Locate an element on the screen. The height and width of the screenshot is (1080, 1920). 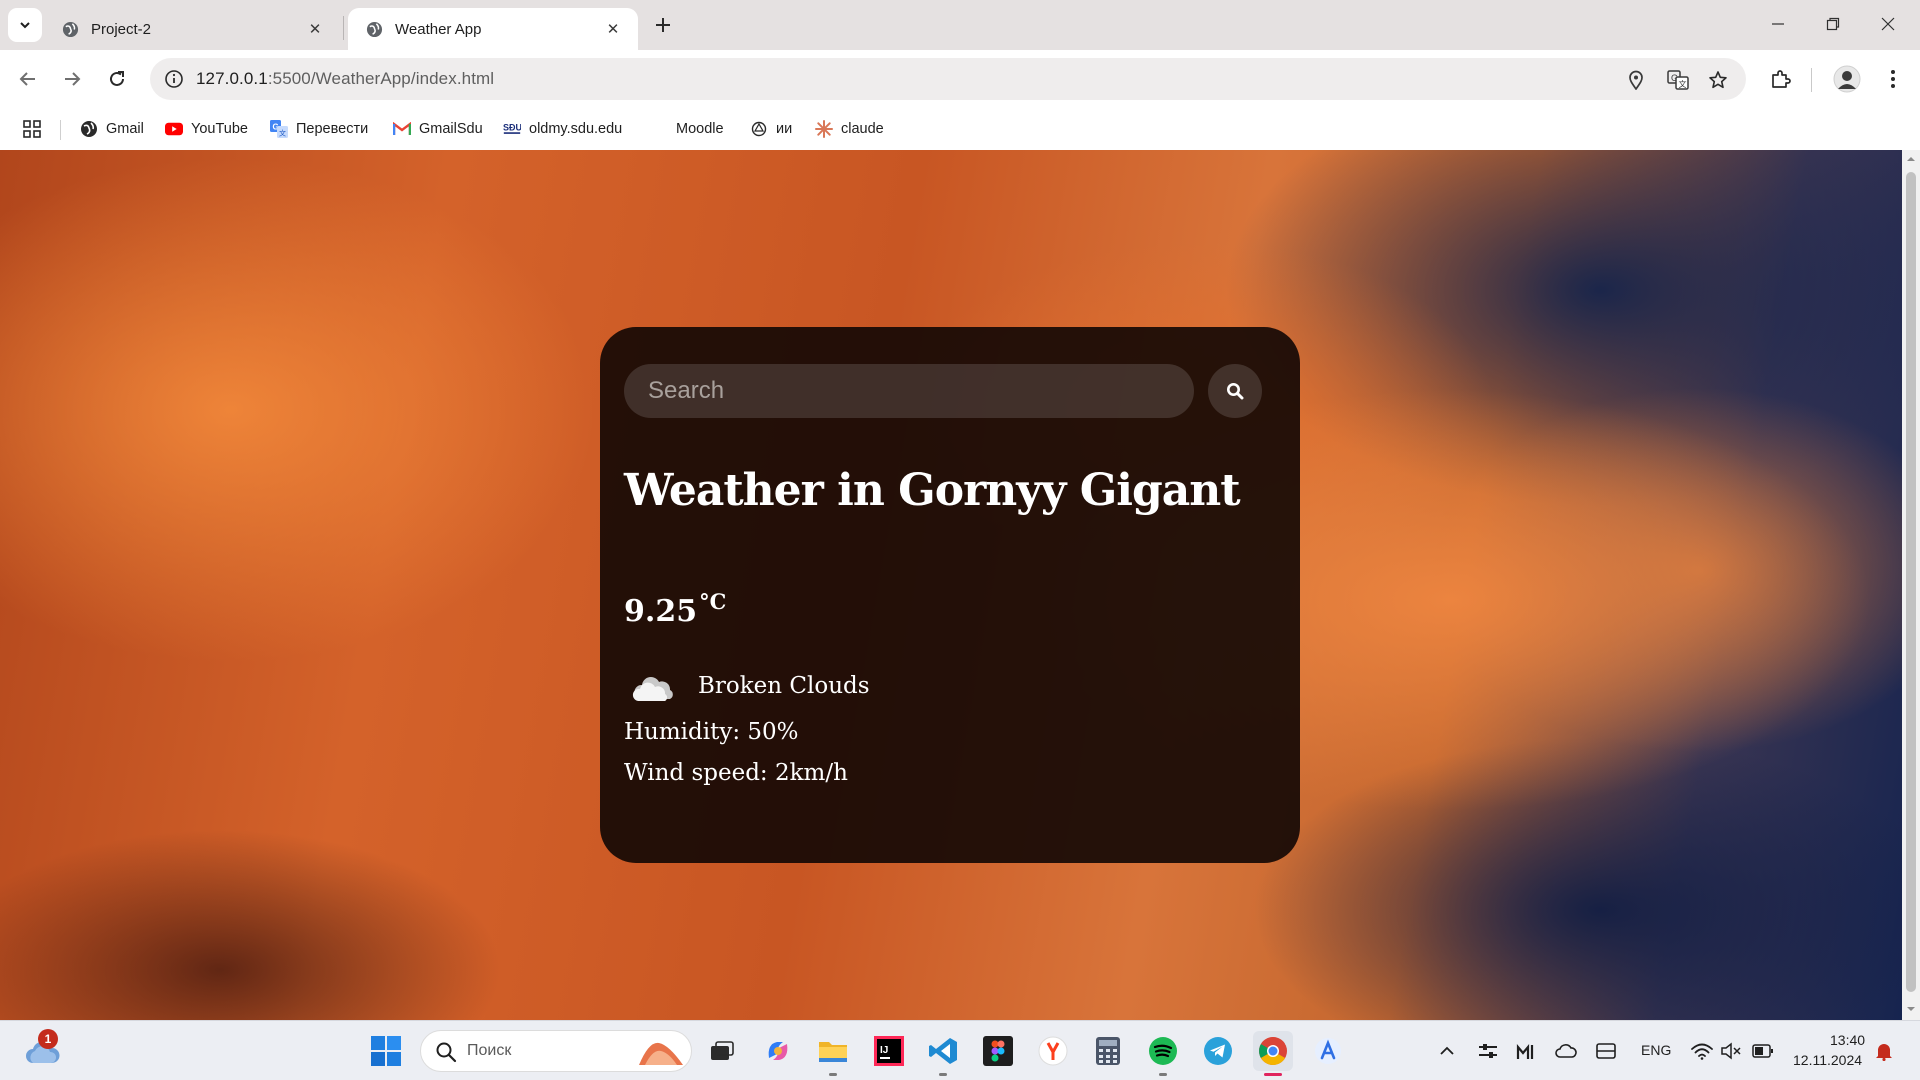
jetbrains-icon: IJ is located at coordinates (889, 1051).